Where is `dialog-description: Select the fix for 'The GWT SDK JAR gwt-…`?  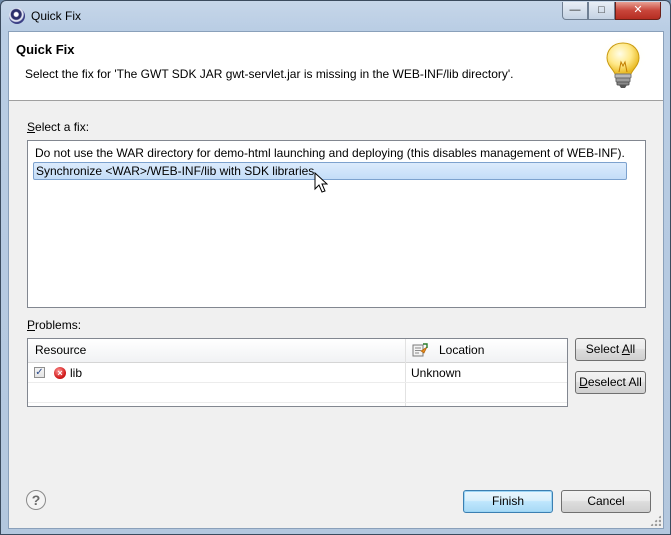 dialog-description: Select the fix for 'The GWT SDK JAR gwt-… is located at coordinates (269, 74).